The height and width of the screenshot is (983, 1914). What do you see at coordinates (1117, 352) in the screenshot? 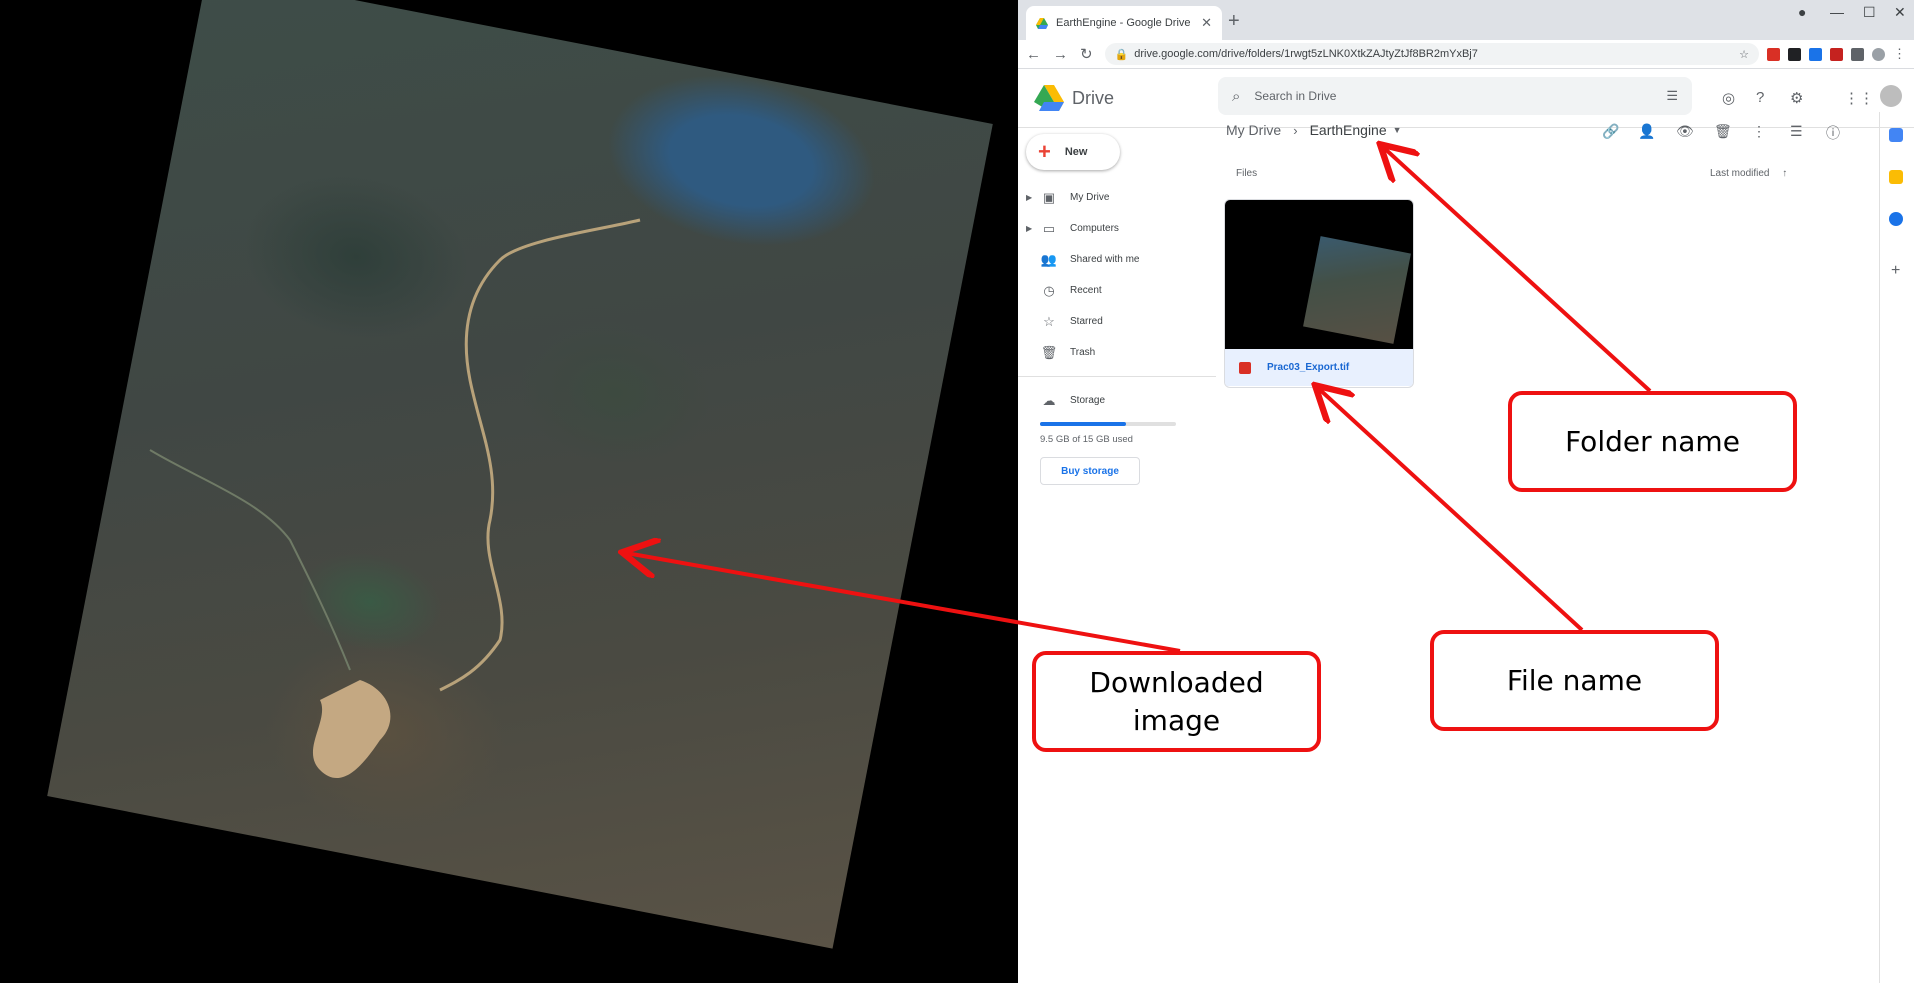
I see `sidebar-item-trash: 🗑 Trash` at bounding box center [1117, 352].